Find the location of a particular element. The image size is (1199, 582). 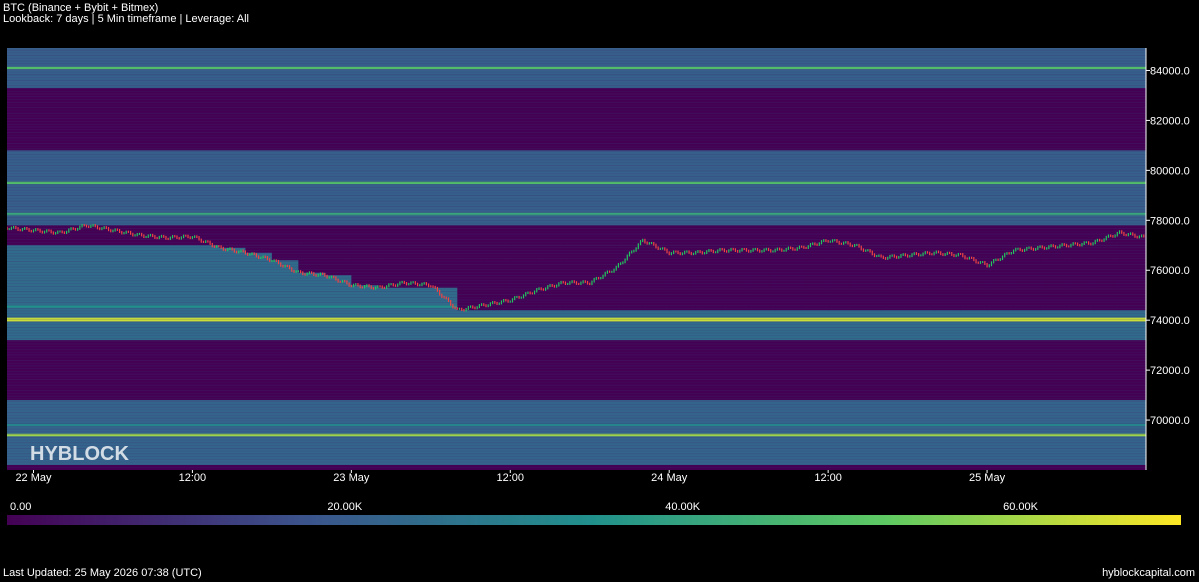

y-tick-label: 70000.0 is located at coordinates (1170, 421).